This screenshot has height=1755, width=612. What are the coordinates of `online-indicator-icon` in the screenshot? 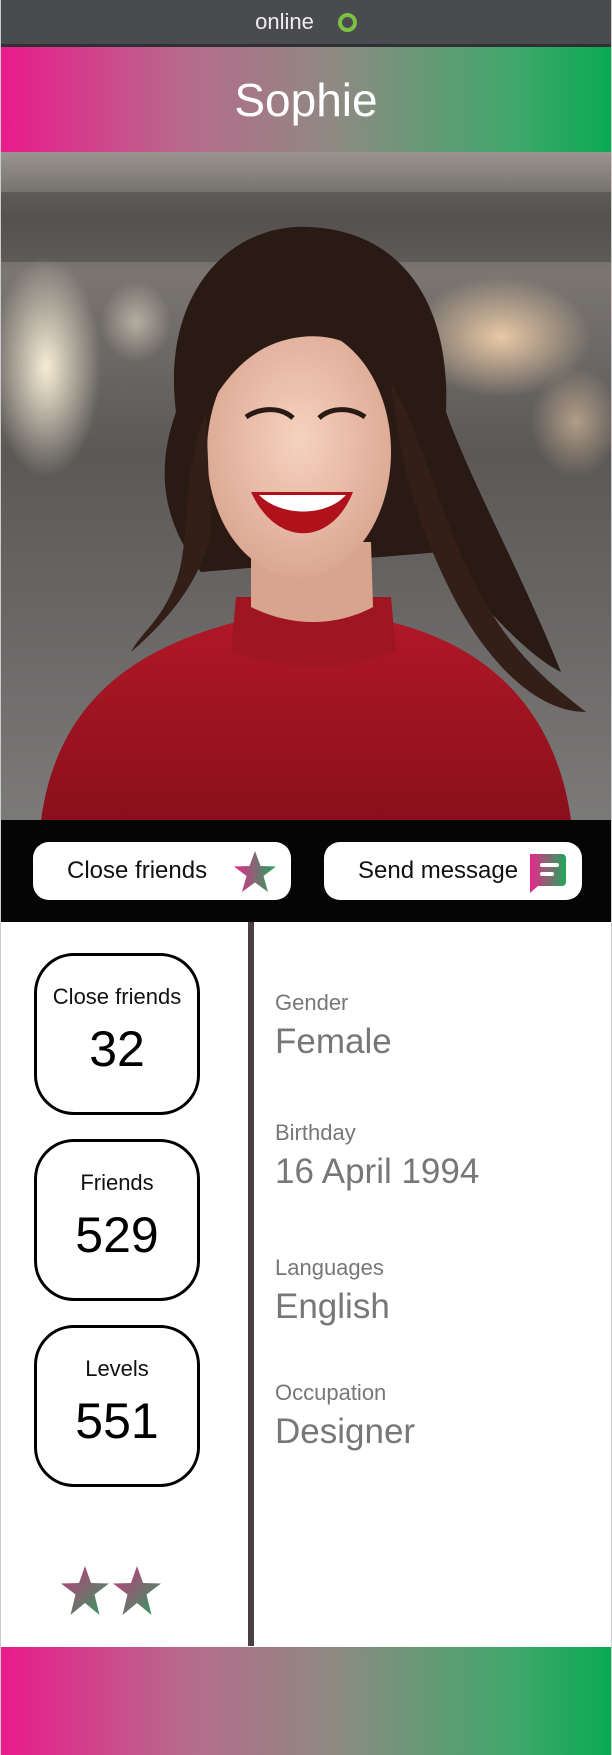 It's located at (347, 22).